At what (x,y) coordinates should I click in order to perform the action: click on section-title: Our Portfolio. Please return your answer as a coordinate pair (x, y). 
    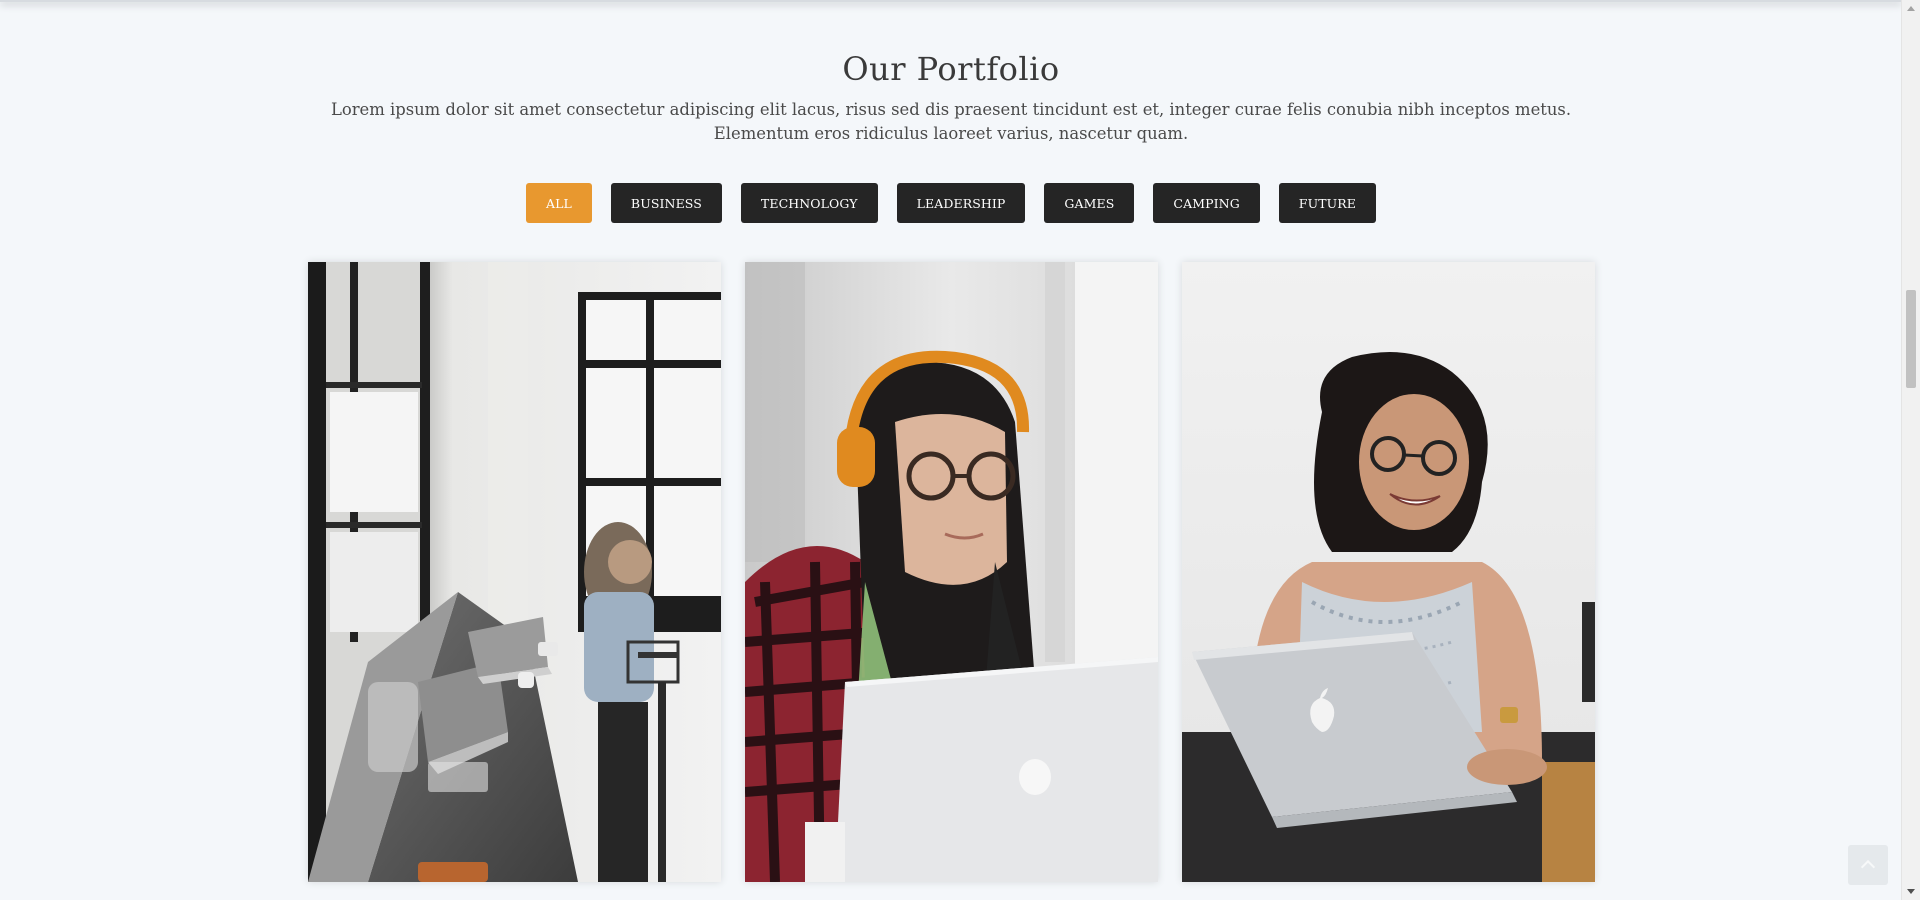
    Looking at the image, I should click on (951, 69).